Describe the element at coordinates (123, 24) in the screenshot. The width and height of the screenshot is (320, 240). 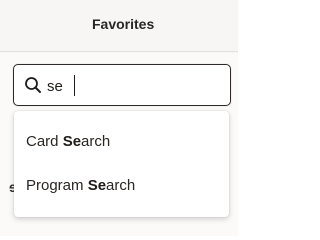
I see `panel-title: Favorites` at that location.